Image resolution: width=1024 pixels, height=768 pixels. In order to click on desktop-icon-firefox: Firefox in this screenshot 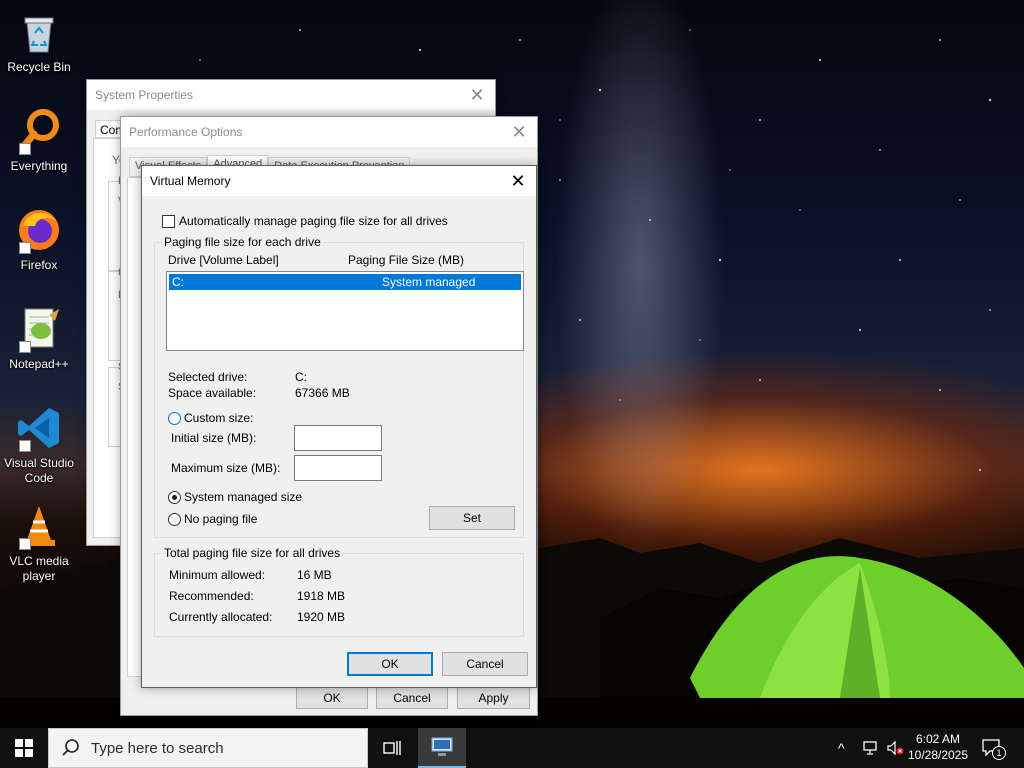, I will do `click(39, 239)`.